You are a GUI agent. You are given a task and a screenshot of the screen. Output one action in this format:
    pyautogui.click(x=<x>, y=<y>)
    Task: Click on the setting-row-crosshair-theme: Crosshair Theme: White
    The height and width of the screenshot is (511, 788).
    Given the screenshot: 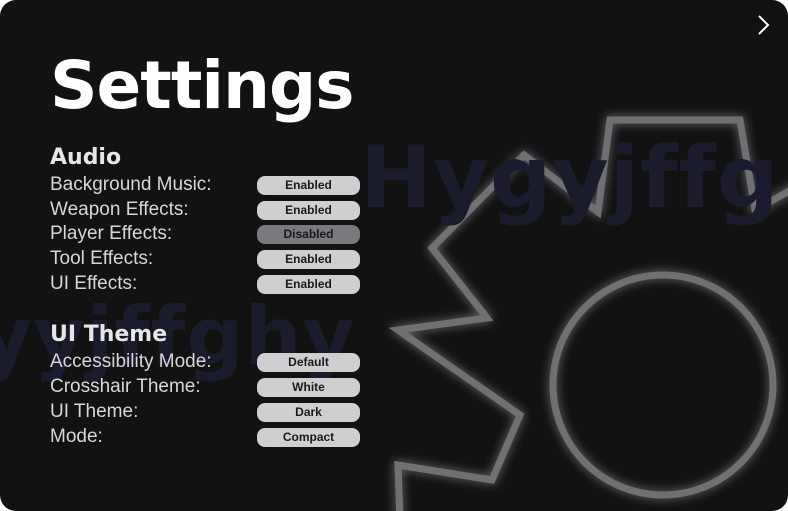 What is the action you would take?
    pyautogui.click(x=210, y=387)
    